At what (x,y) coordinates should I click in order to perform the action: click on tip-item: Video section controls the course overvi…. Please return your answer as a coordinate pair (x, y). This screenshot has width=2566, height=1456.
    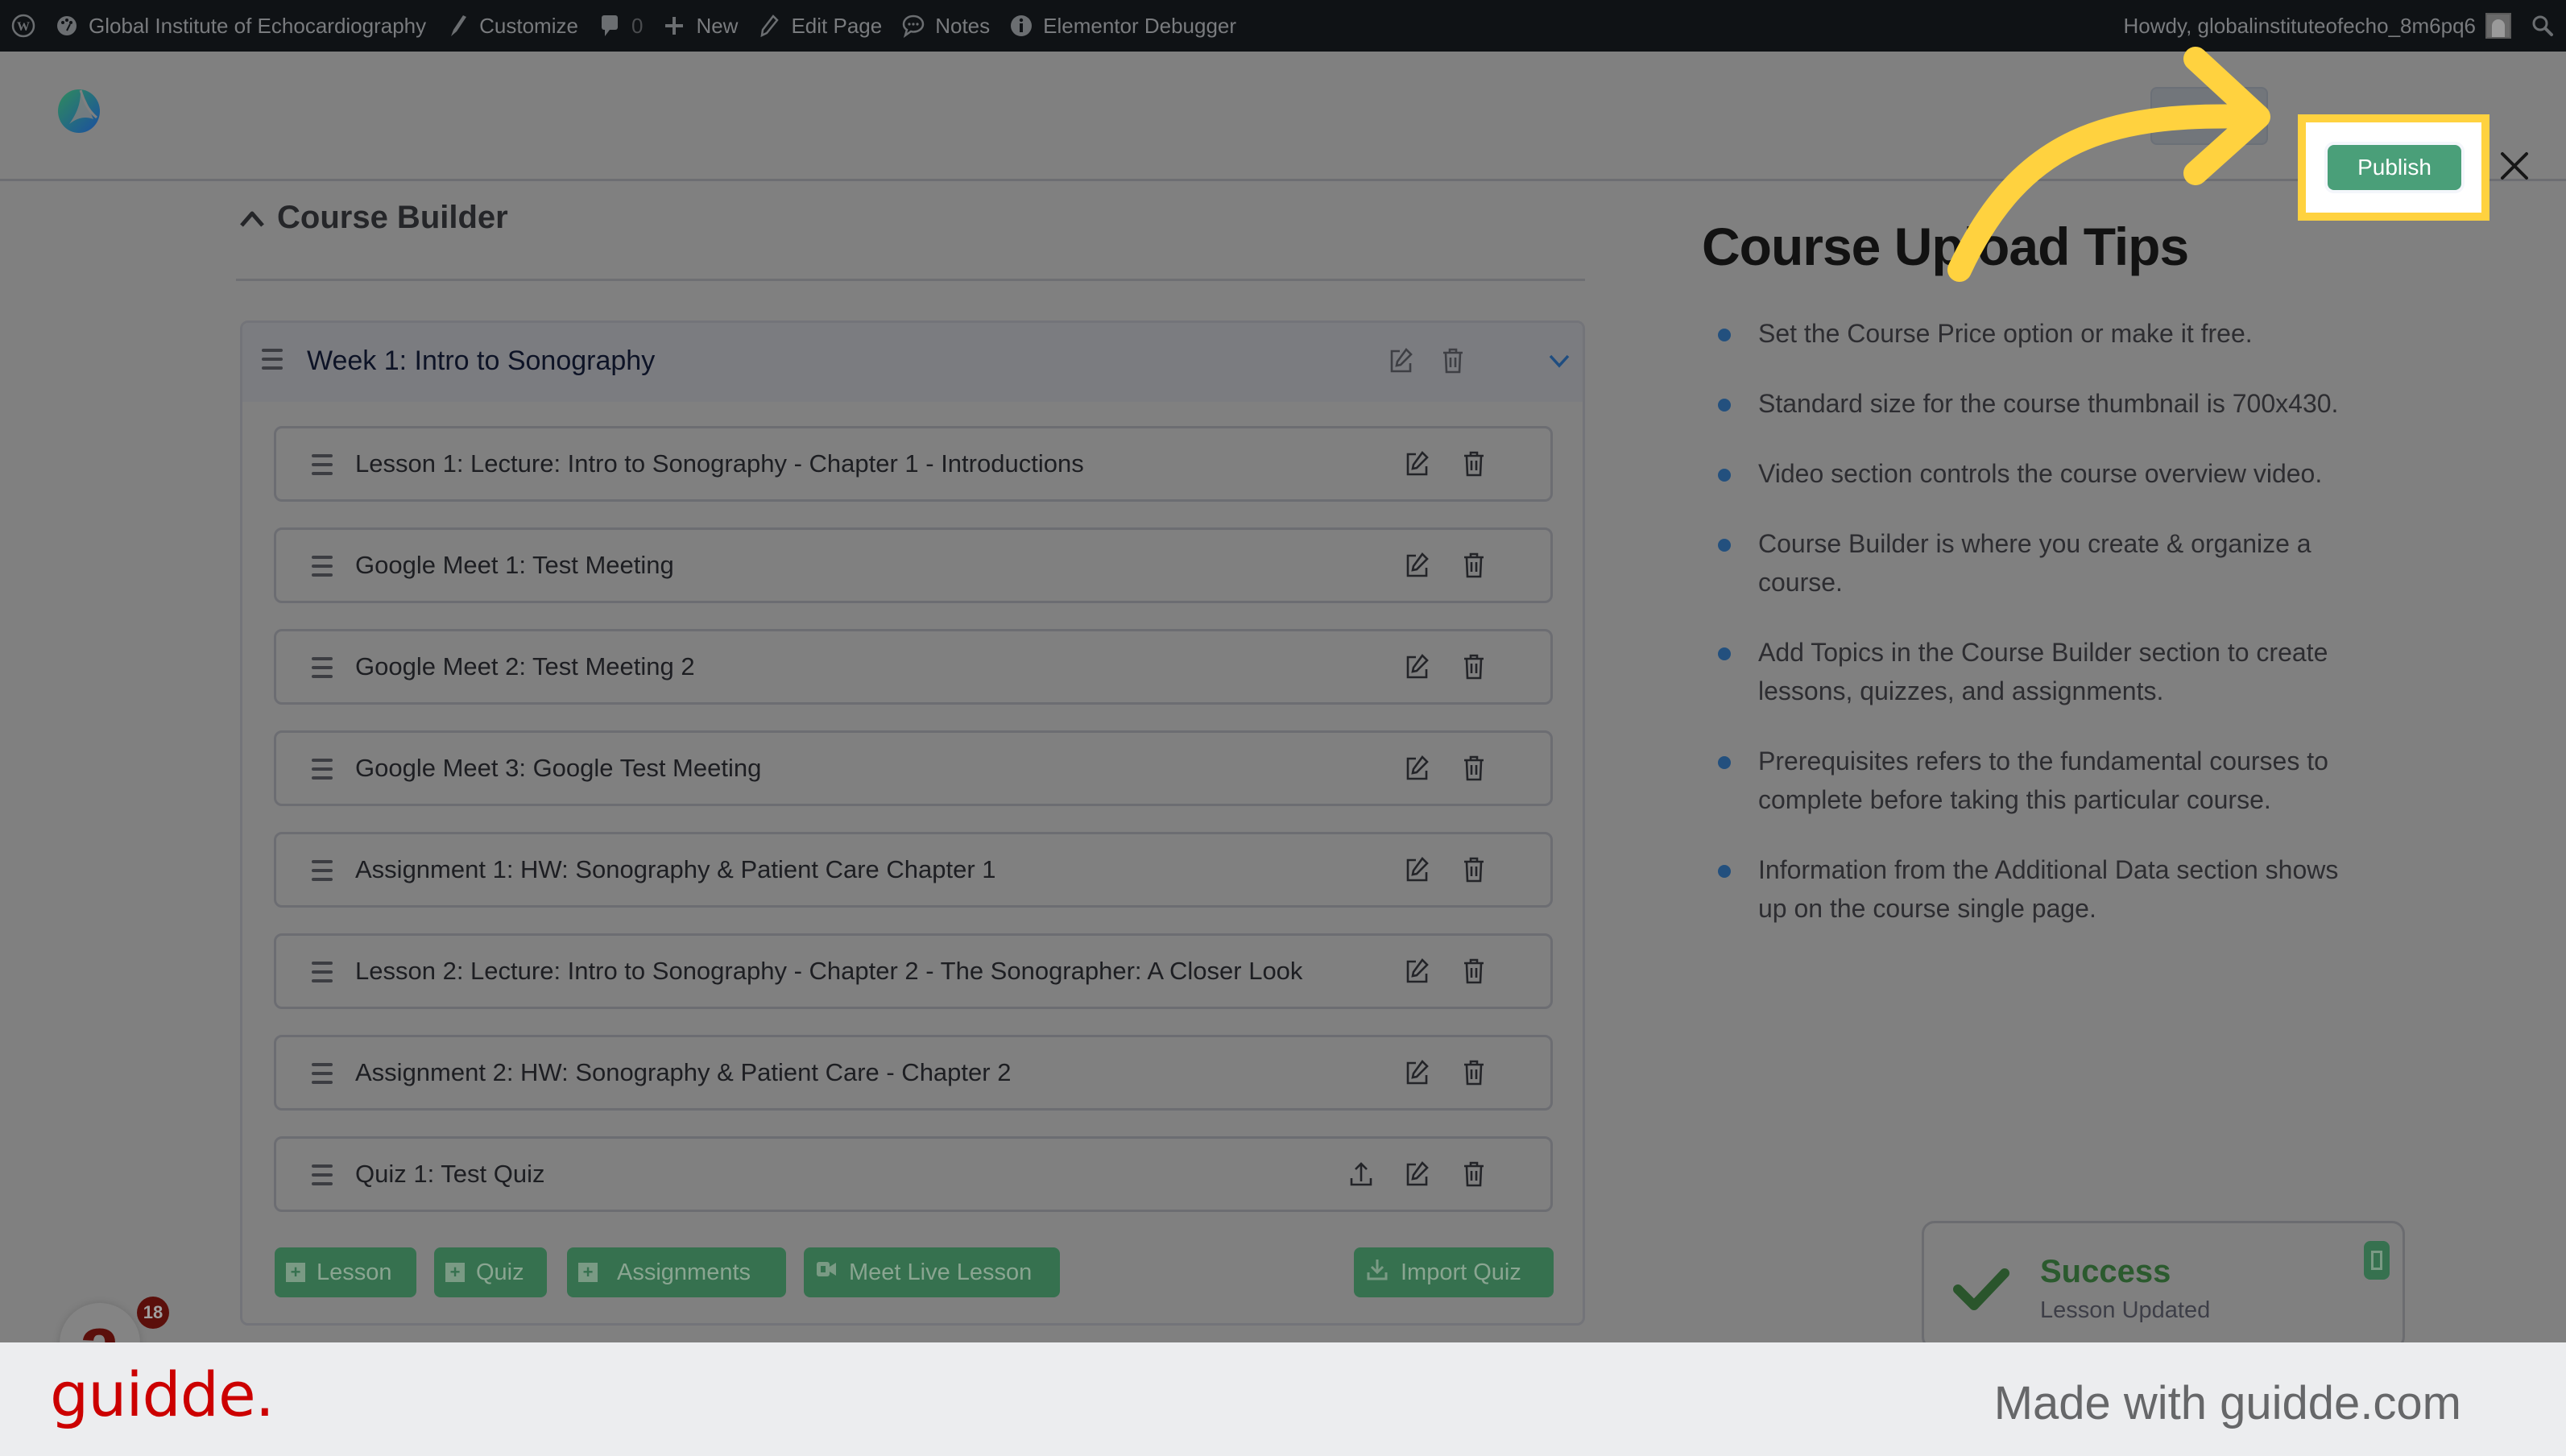
    Looking at the image, I should click on (2040, 474).